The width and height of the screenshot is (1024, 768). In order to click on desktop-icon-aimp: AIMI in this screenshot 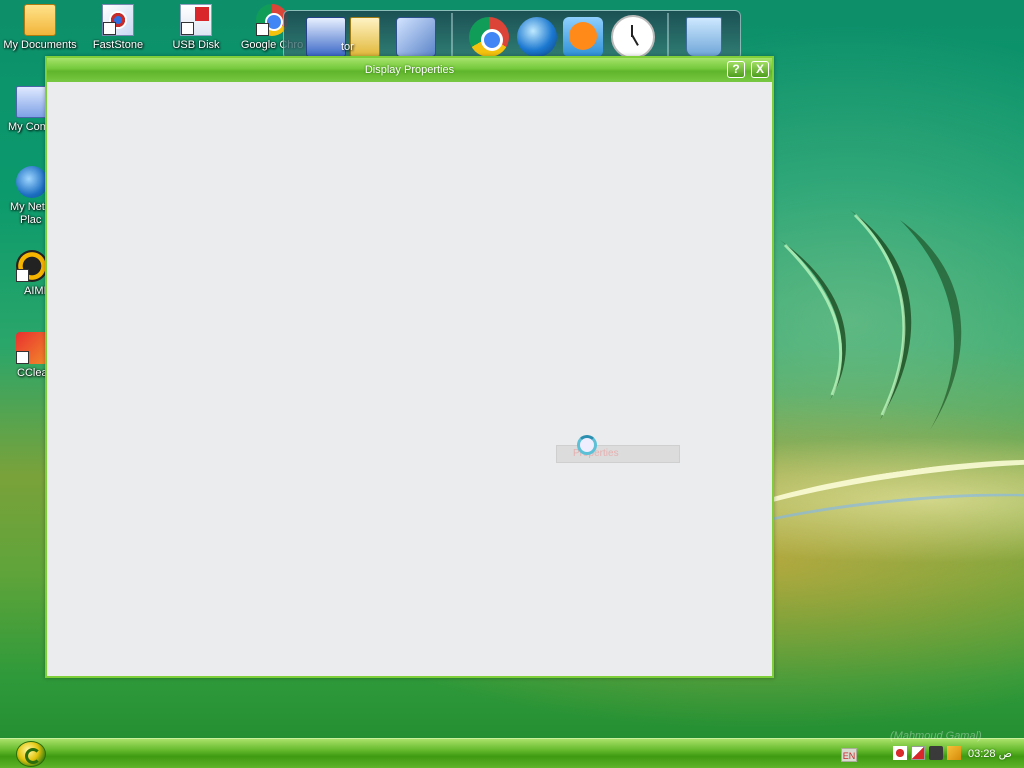, I will do `click(24, 274)`.